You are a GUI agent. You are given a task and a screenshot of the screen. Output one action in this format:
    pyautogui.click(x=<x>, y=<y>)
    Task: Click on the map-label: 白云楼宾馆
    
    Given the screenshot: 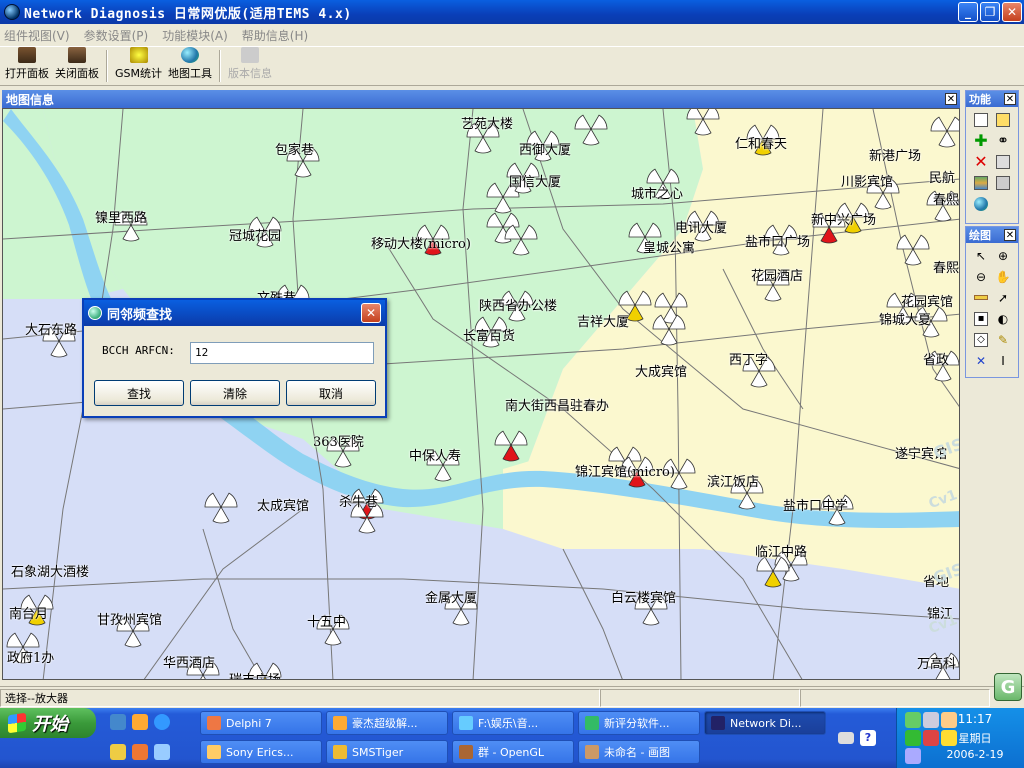 What is the action you would take?
    pyautogui.click(x=644, y=598)
    